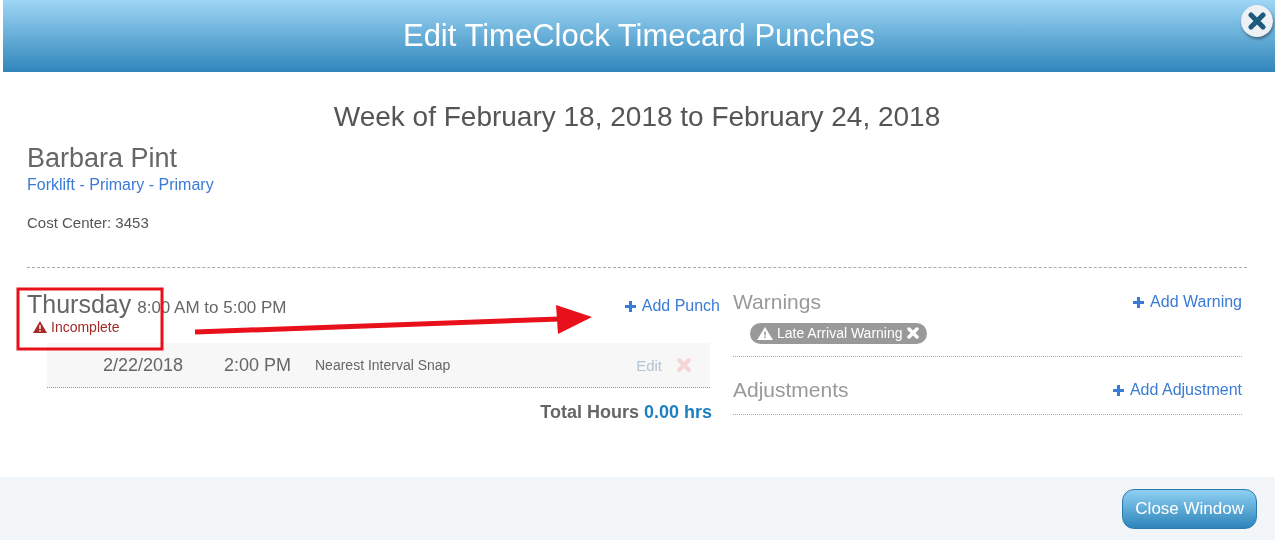  What do you see at coordinates (912, 333) in the screenshot?
I see `remove-icon` at bounding box center [912, 333].